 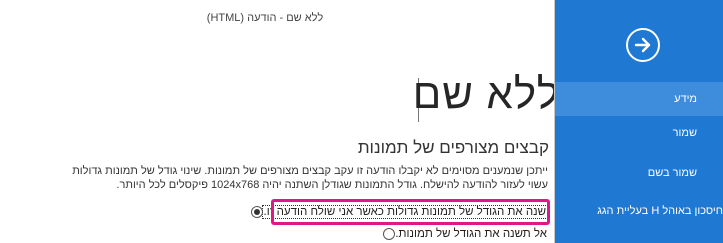 I want to click on sidebar-item-save-attic: חיסכון באוהל H בעליית הגג, so click(x=639, y=211).